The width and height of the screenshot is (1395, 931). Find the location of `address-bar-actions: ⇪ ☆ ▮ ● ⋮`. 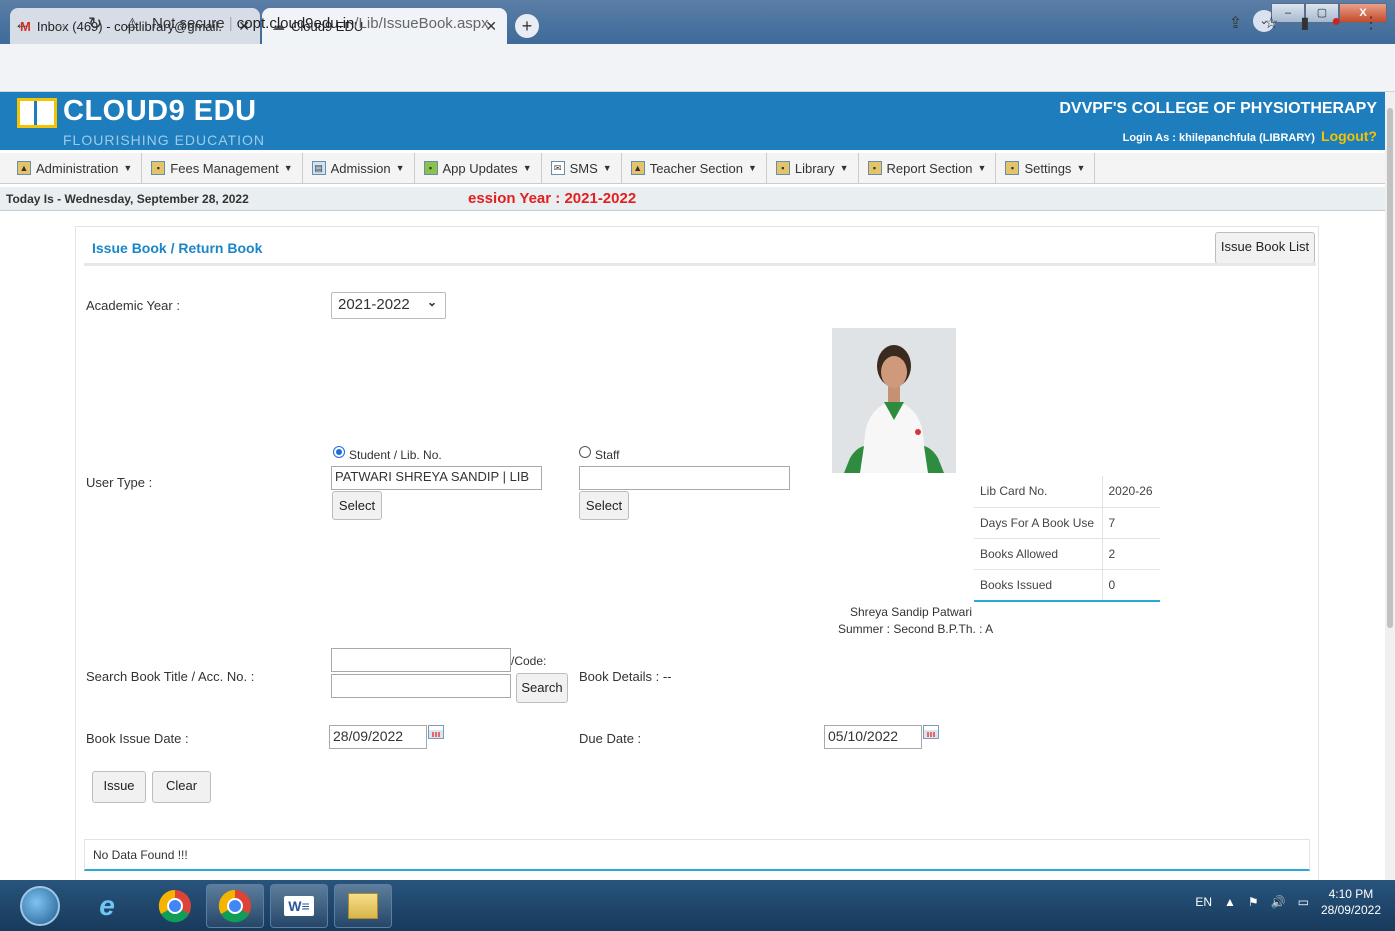

address-bar-actions: ⇪ ☆ ▮ ● ⋮ is located at coordinates (1304, 23).